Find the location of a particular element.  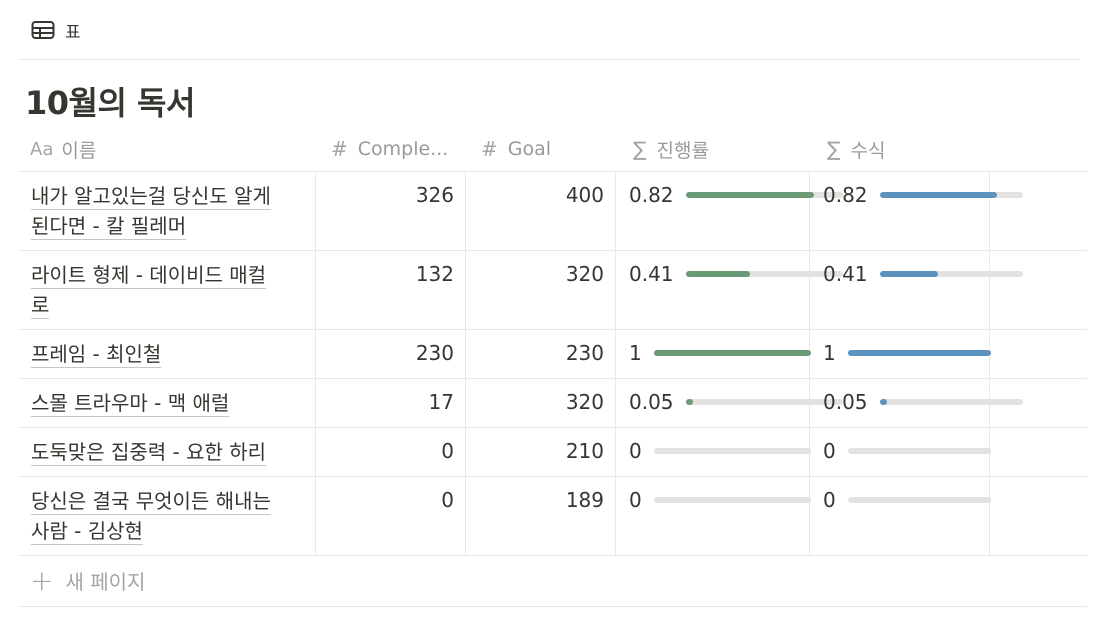

column-header-name: Aa 이름 is located at coordinates (172, 149).